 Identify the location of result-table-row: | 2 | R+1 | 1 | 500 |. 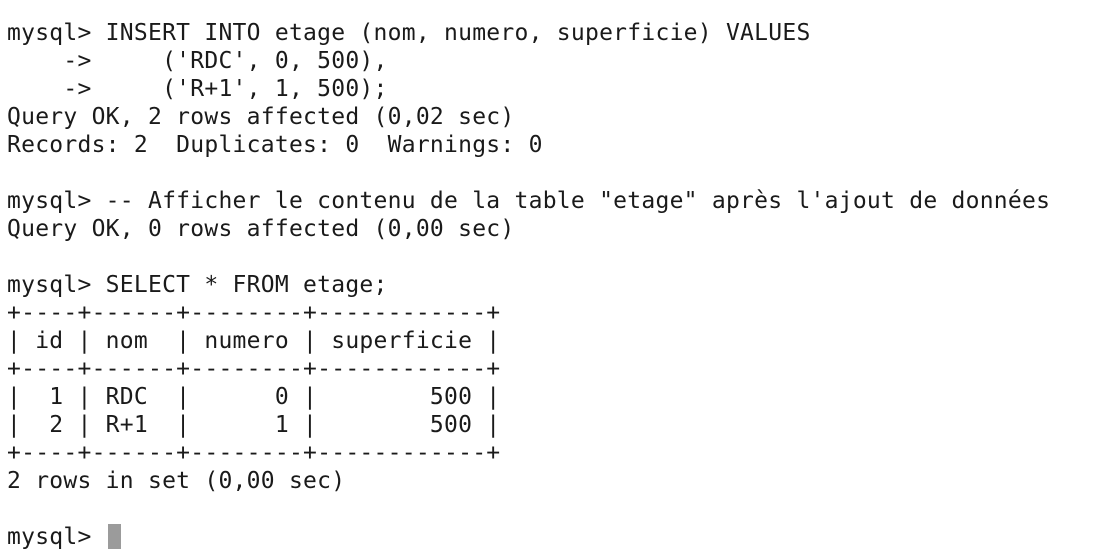
(254, 425).